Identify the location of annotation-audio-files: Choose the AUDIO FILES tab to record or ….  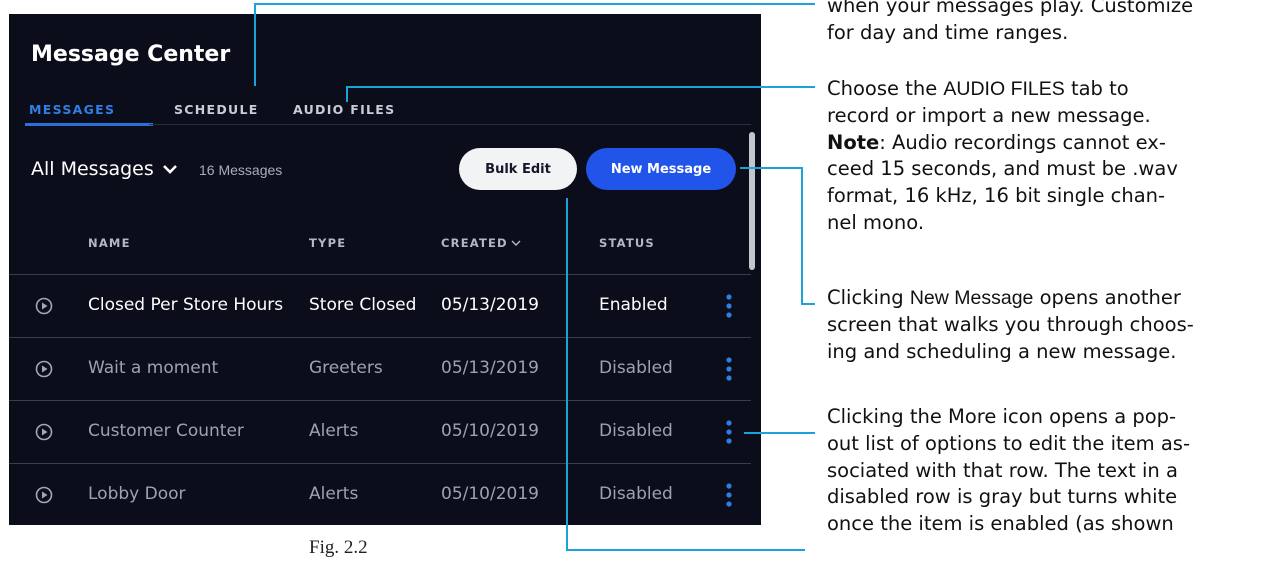
(1043, 156).